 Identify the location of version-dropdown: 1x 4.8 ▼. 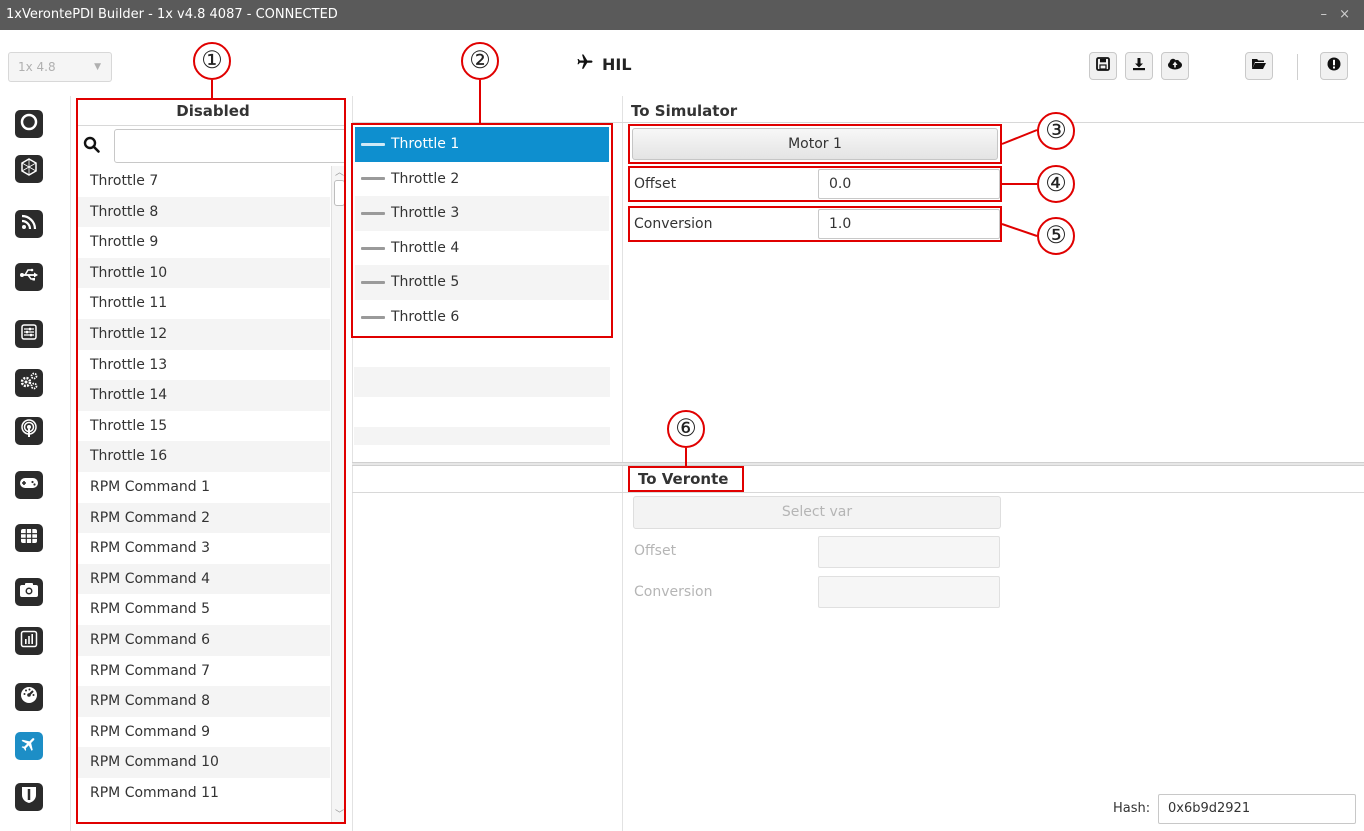
(60, 67).